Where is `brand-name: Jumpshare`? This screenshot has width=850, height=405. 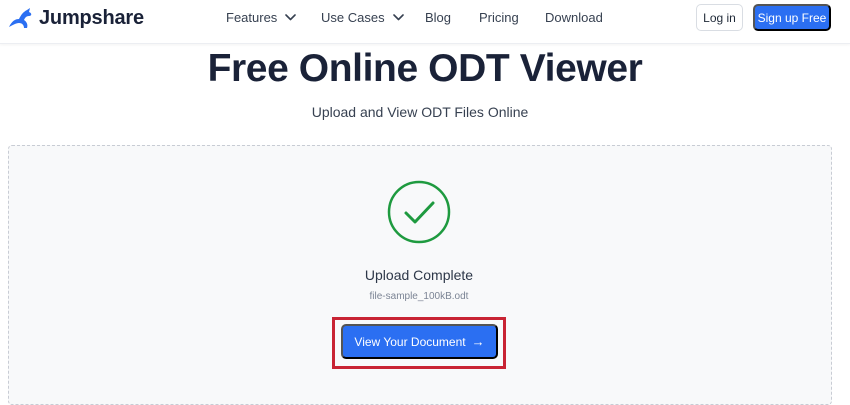
brand-name: Jumpshare is located at coordinates (91, 17).